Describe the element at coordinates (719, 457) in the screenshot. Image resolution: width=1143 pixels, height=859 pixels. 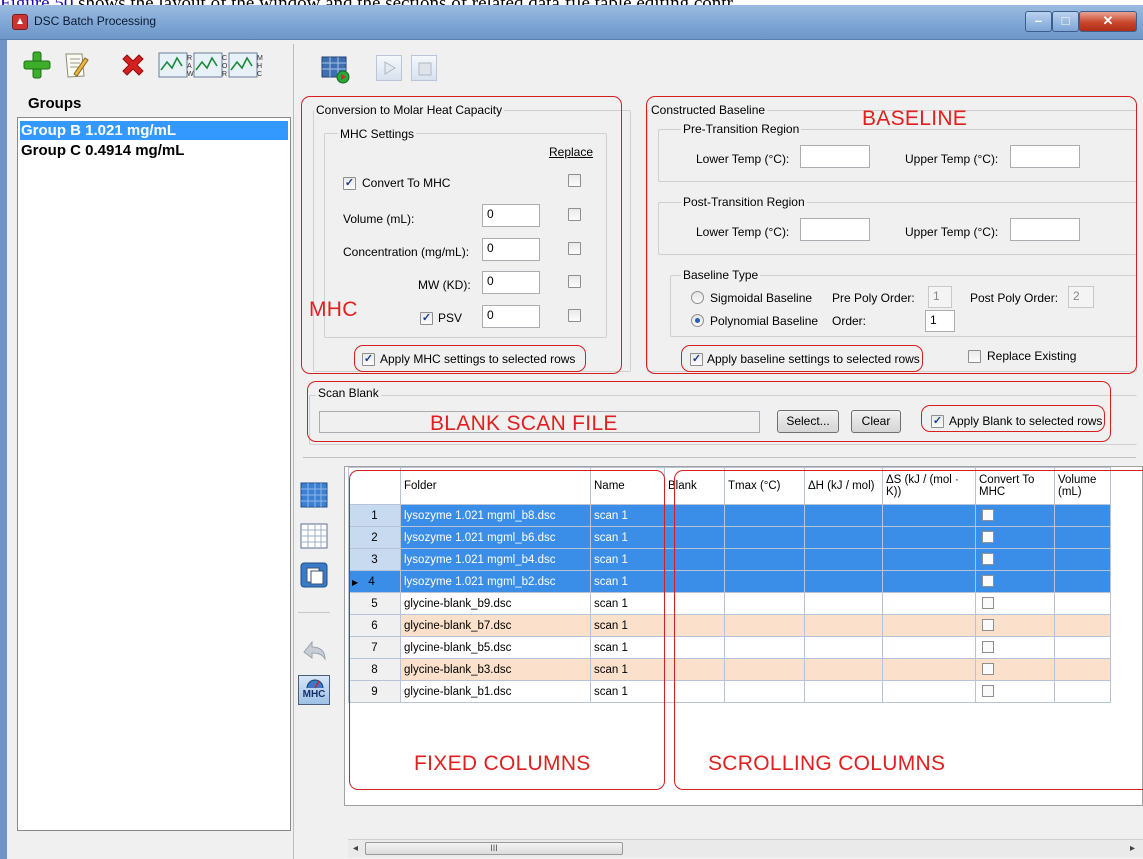
I see `splitter` at that location.